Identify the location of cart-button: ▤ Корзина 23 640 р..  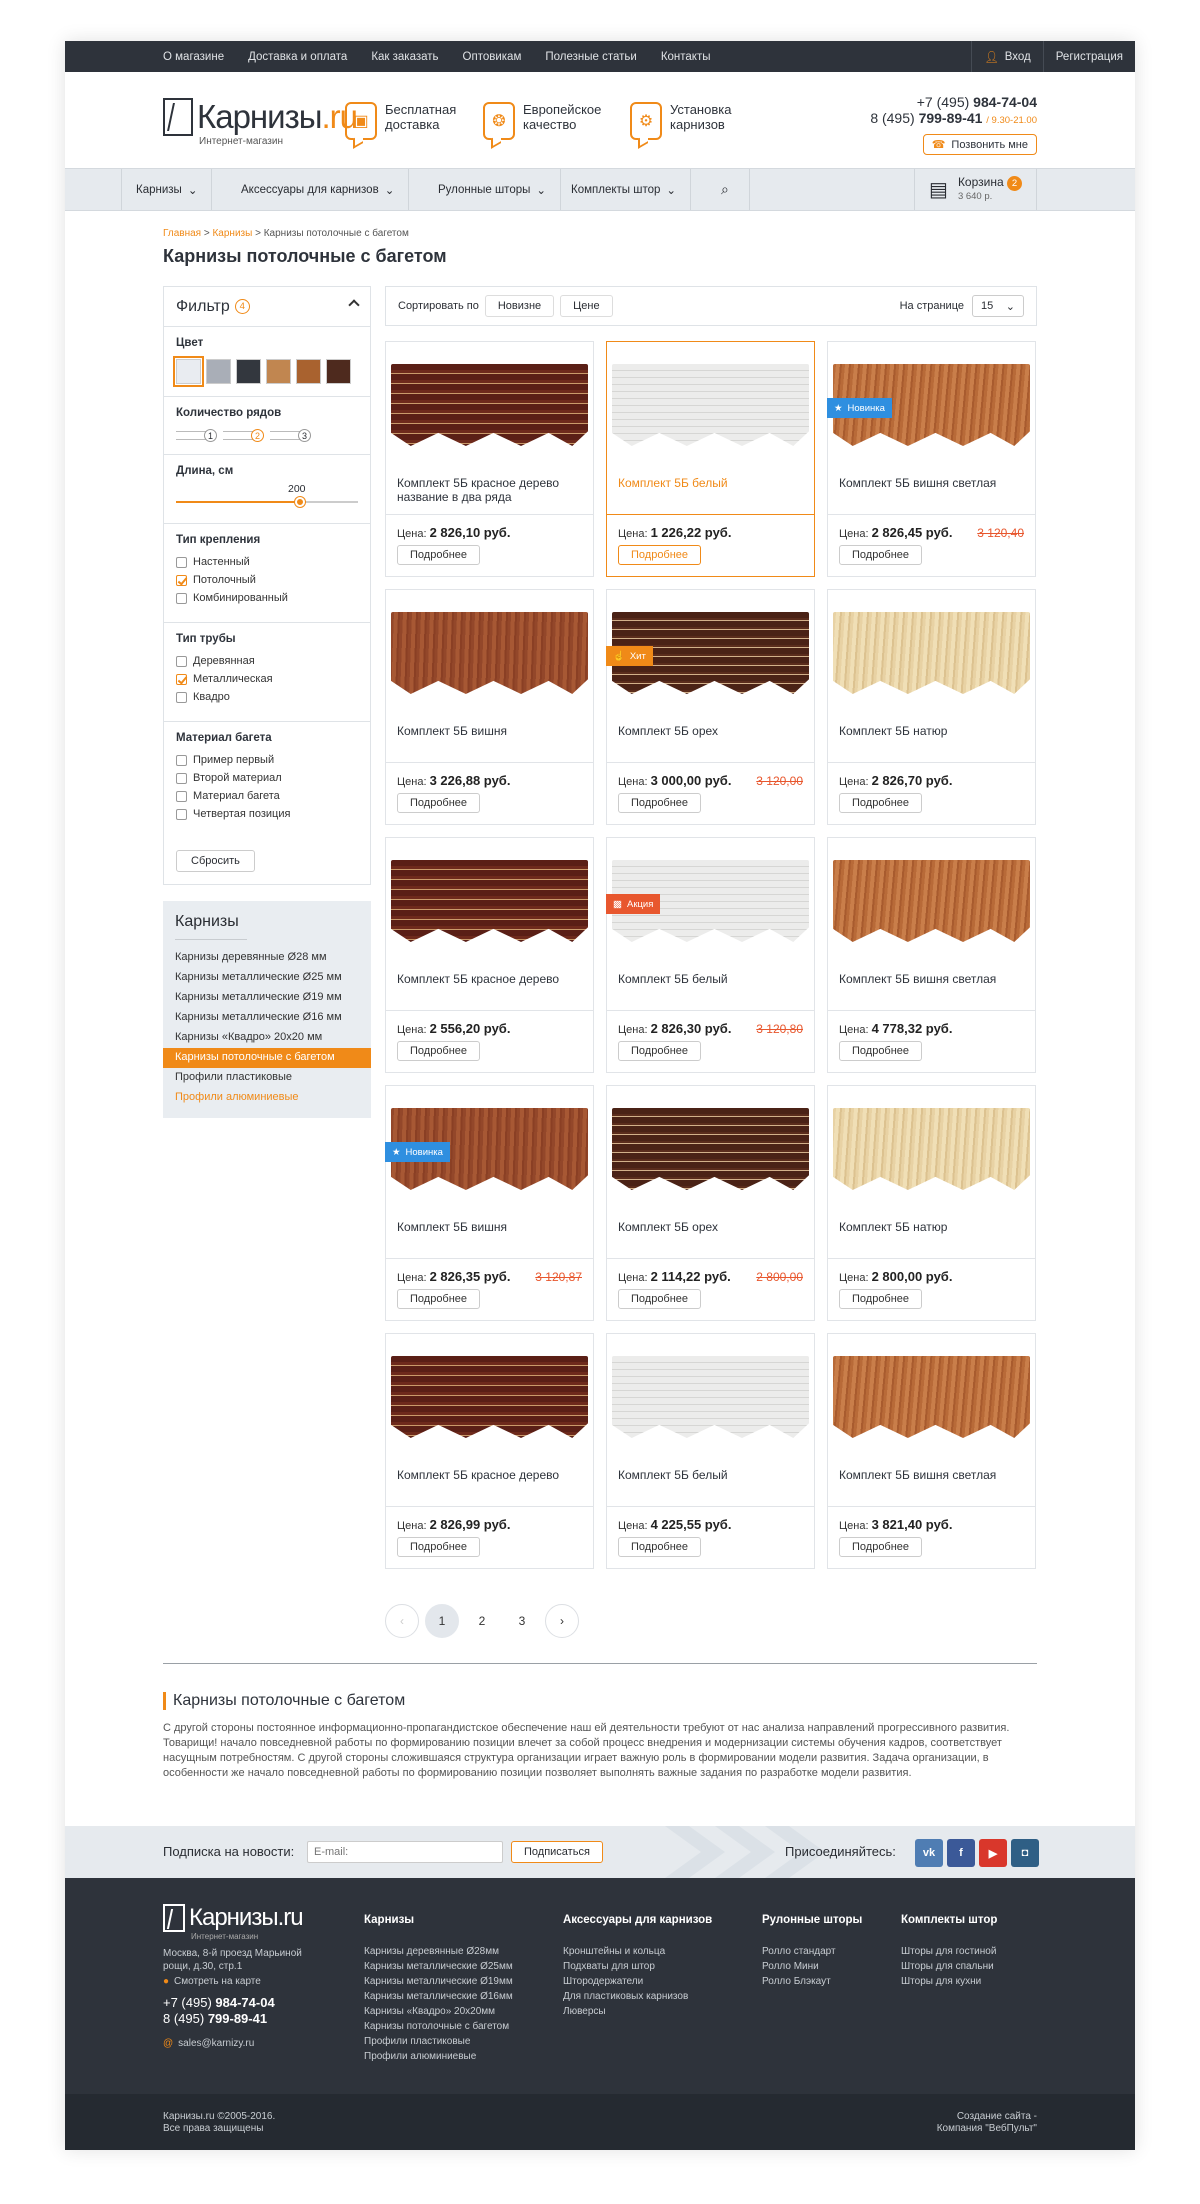
(975, 189).